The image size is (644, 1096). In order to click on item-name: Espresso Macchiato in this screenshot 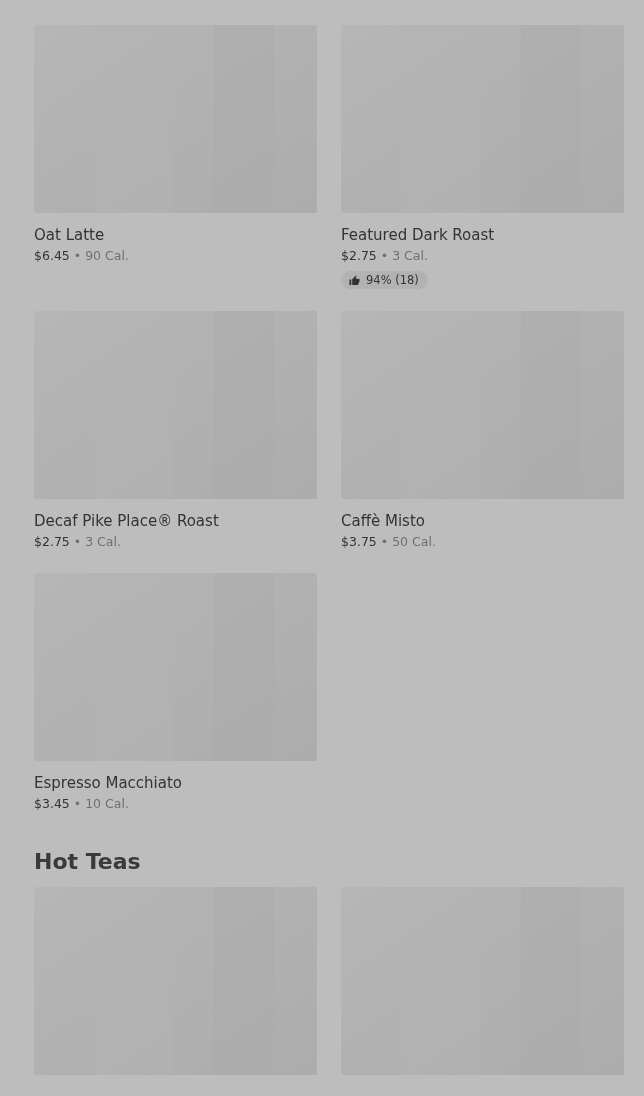, I will do `click(175, 783)`.